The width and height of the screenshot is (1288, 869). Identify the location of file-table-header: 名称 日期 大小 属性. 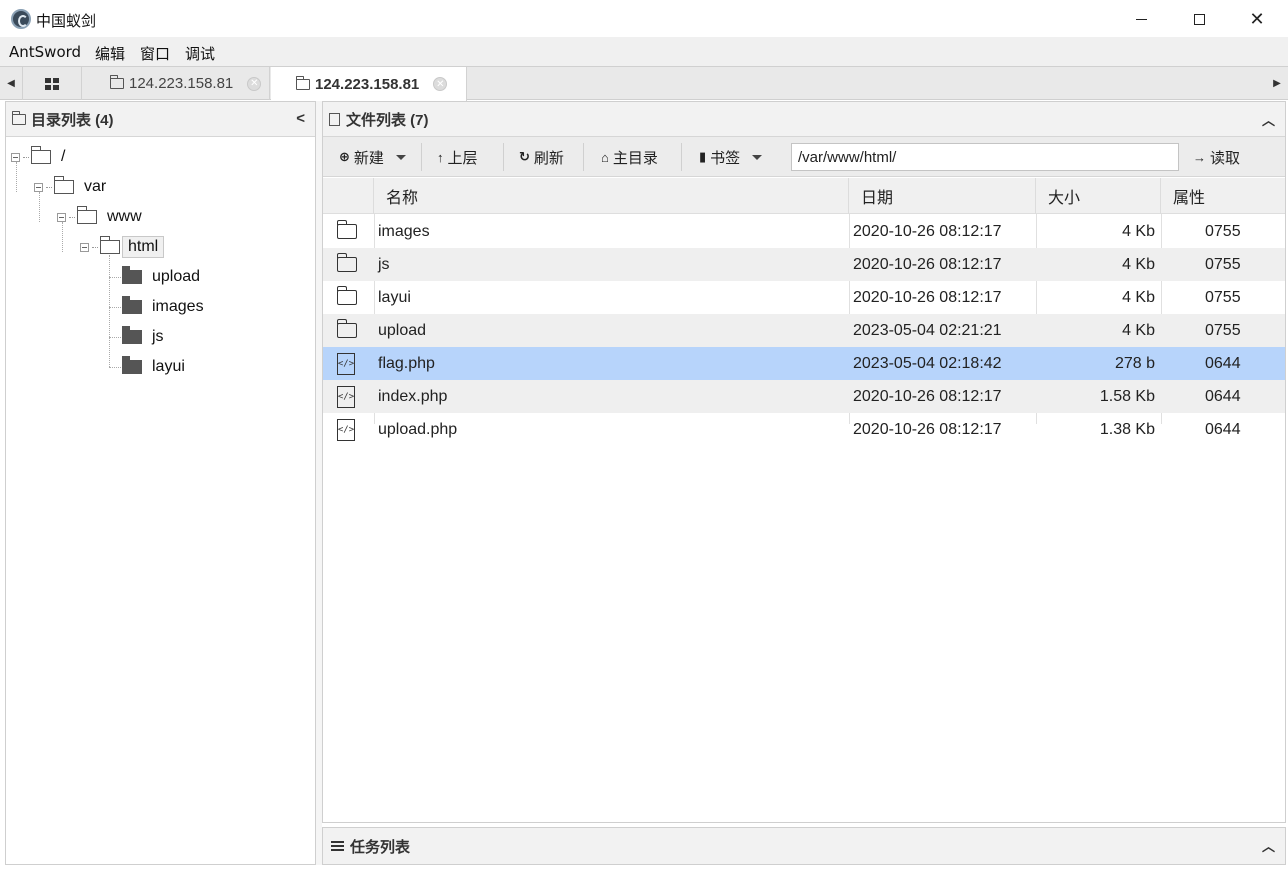
(804, 196).